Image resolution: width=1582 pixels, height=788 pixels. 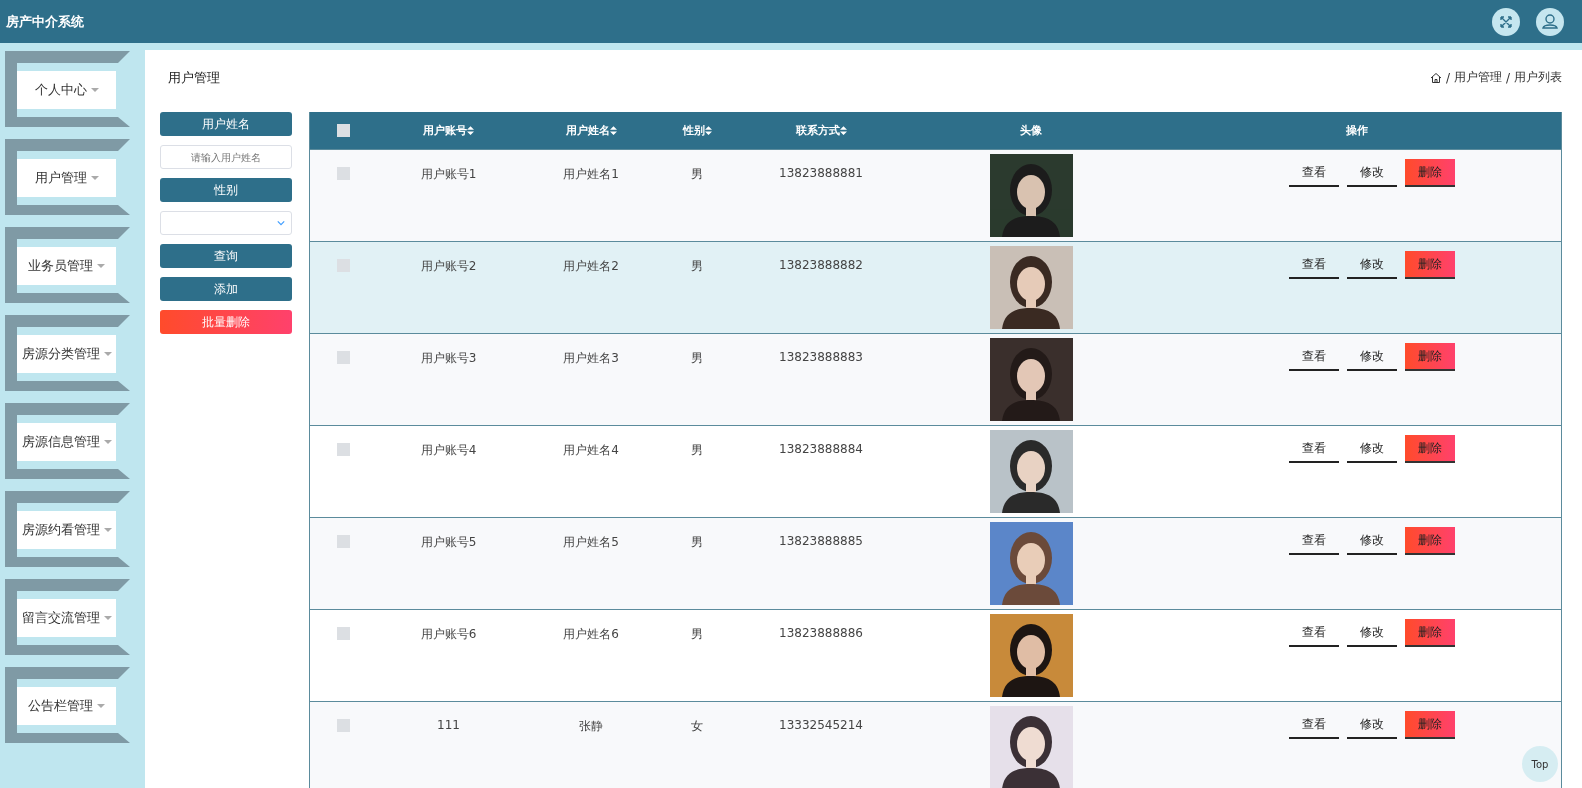 What do you see at coordinates (281, 223) in the screenshot?
I see `chevron-down-icon` at bounding box center [281, 223].